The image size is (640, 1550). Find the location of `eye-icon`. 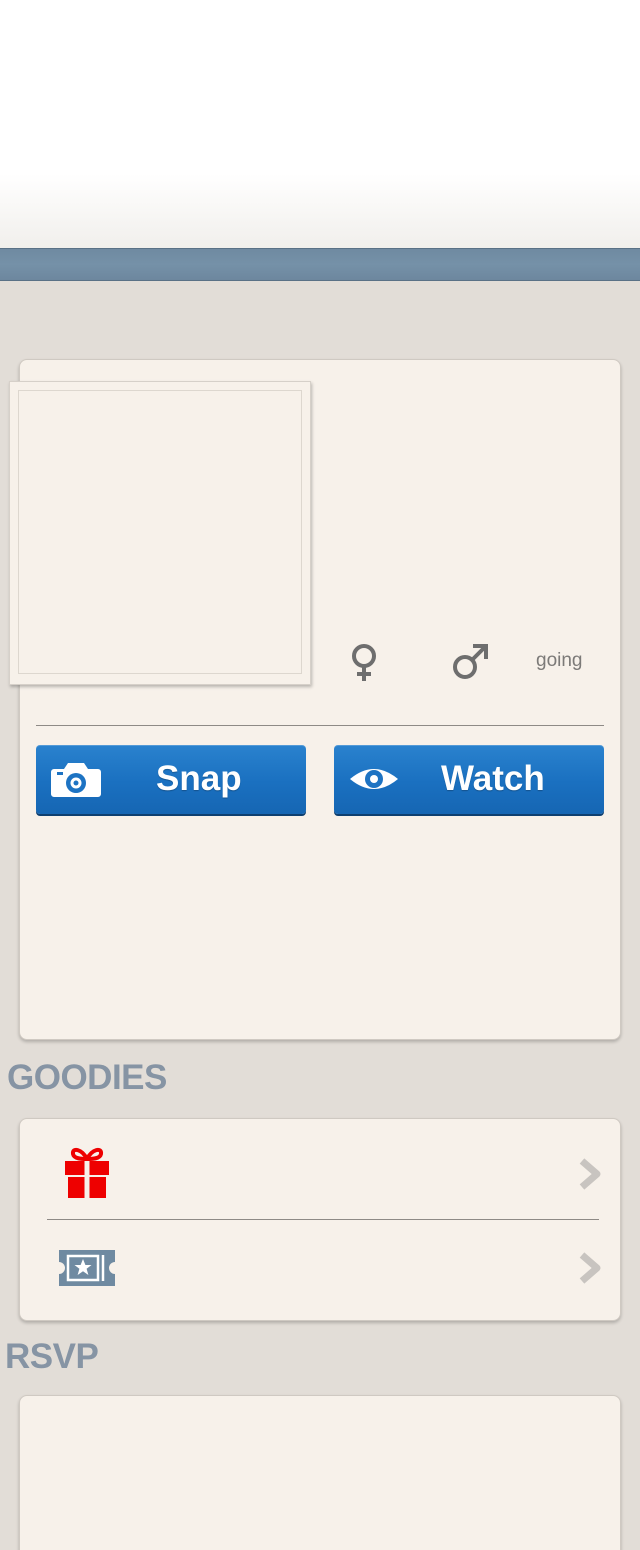

eye-icon is located at coordinates (374, 779).